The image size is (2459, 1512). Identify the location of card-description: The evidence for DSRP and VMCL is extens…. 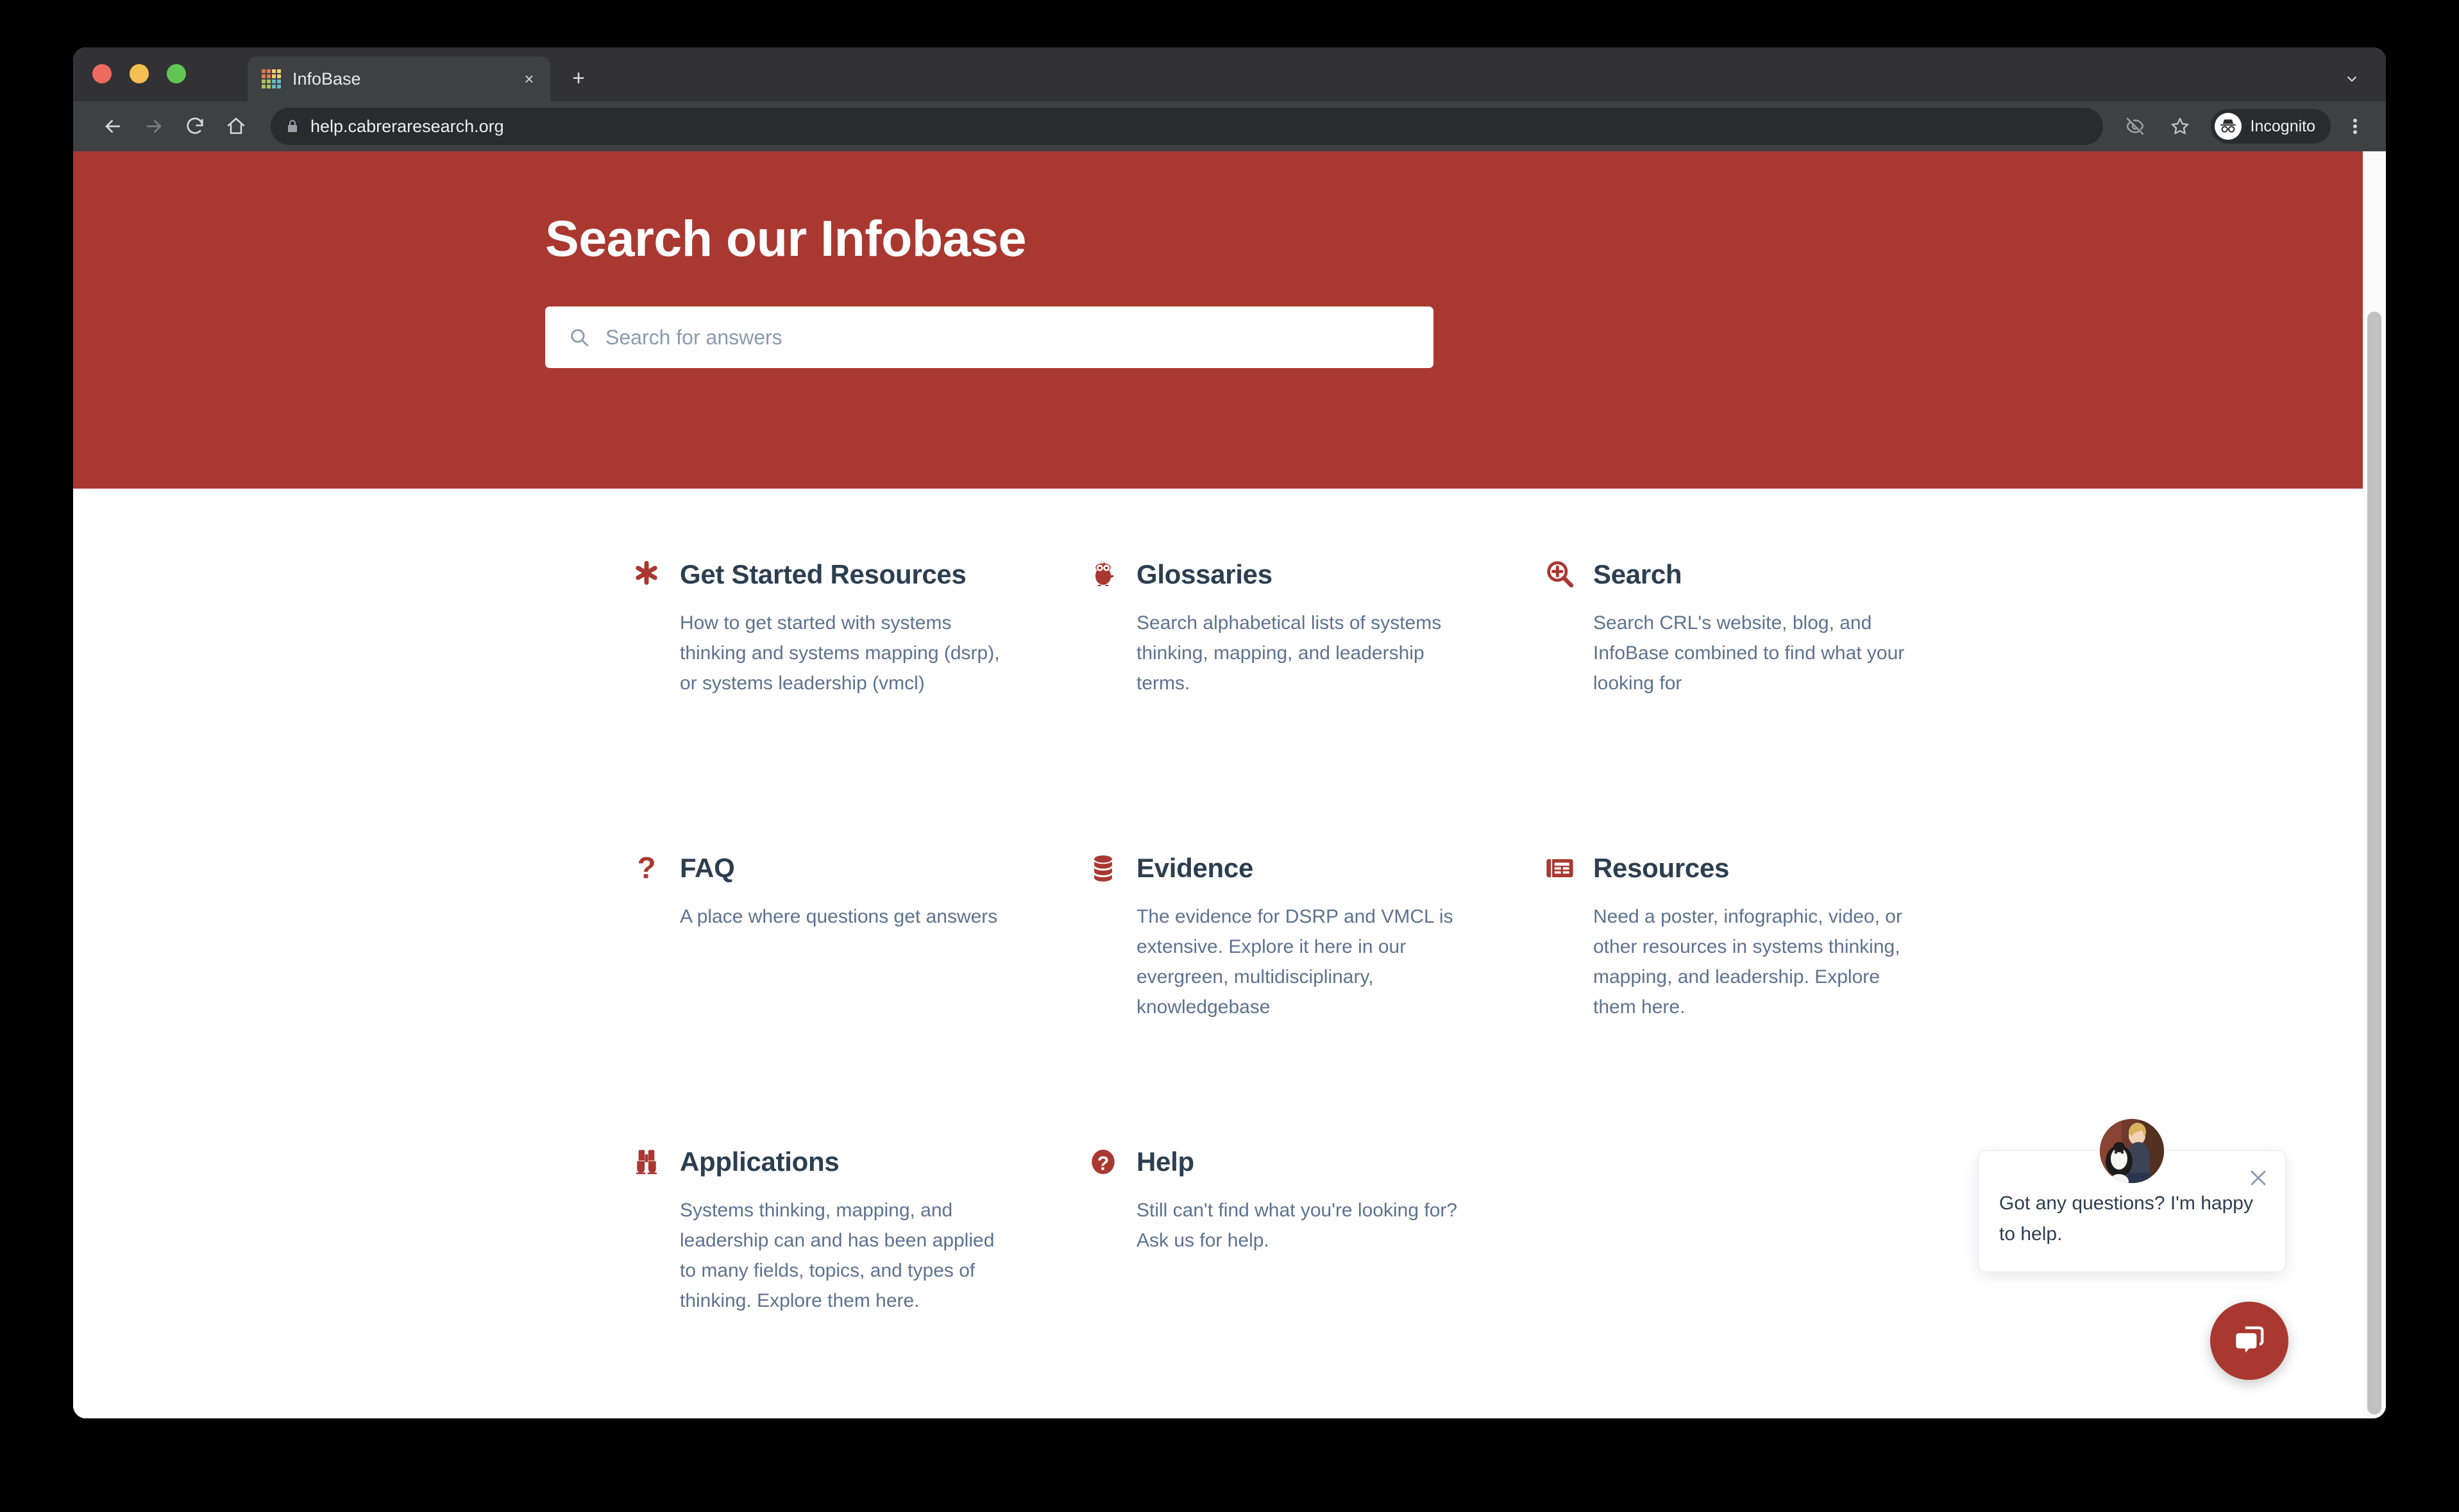
(1295, 962).